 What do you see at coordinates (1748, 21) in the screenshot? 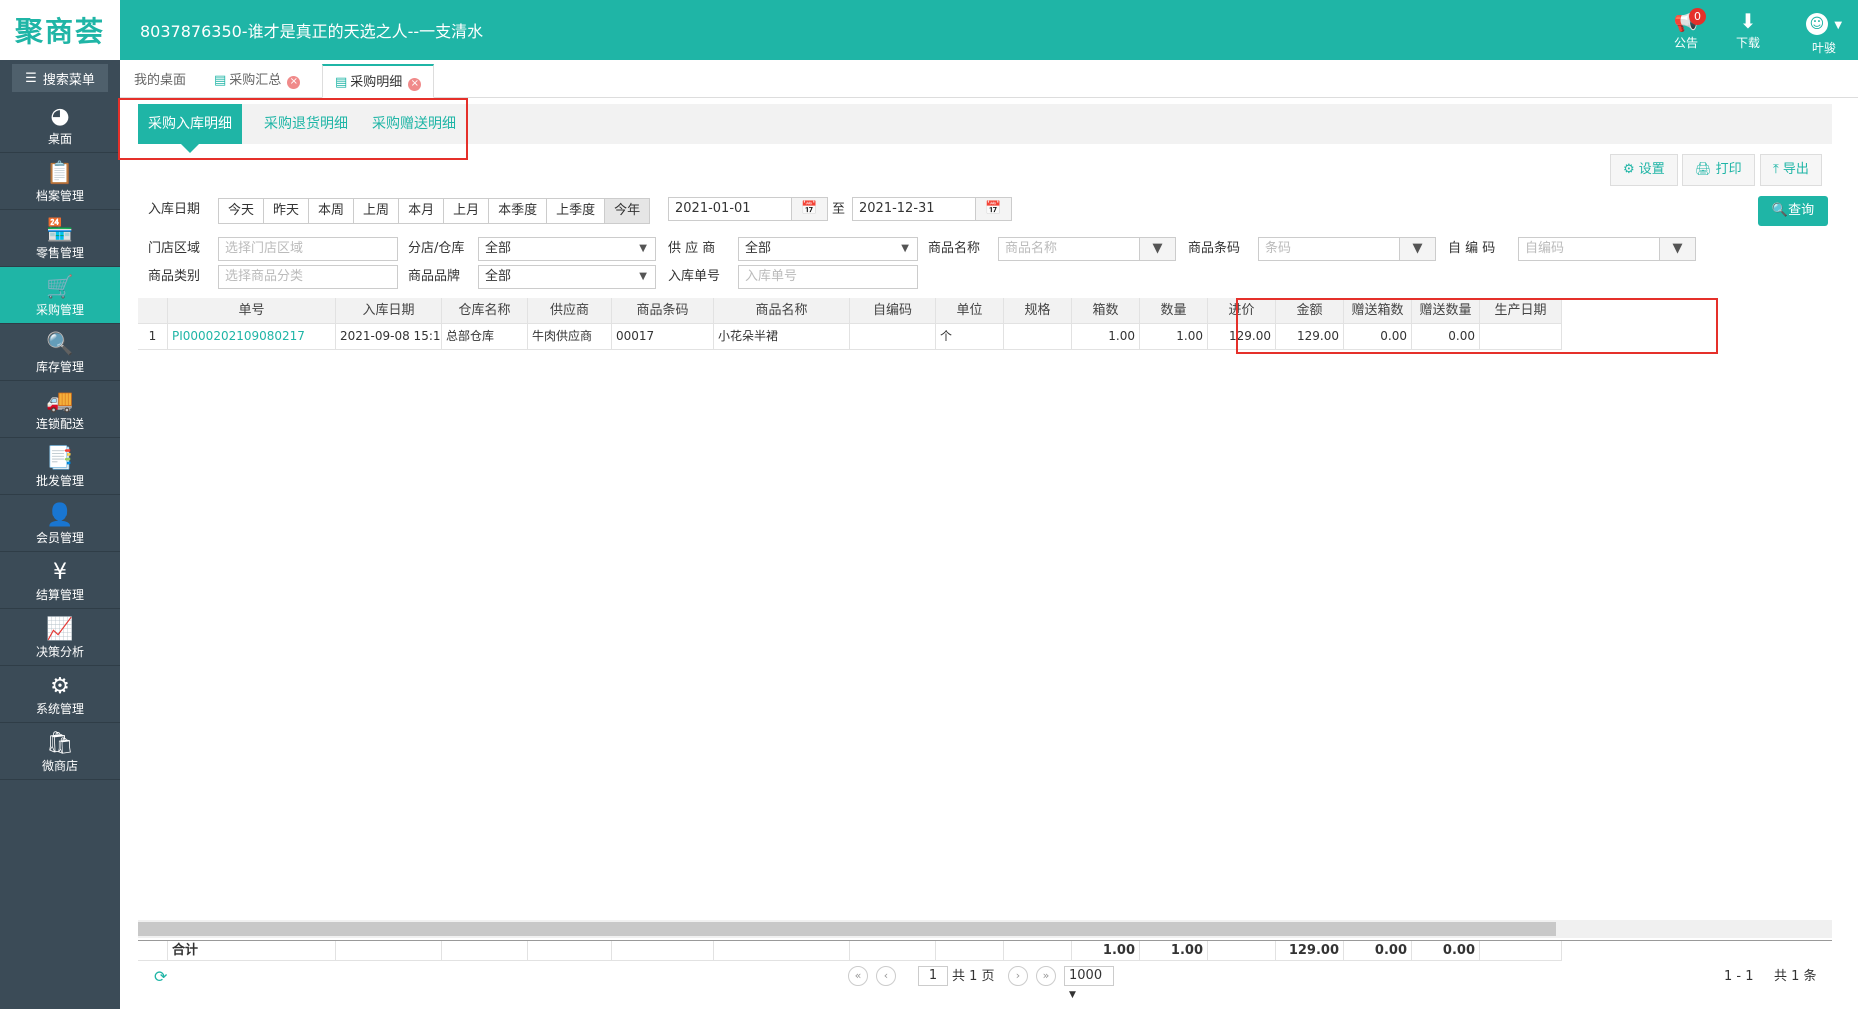
I see `download-icon: ⬇` at bounding box center [1748, 21].